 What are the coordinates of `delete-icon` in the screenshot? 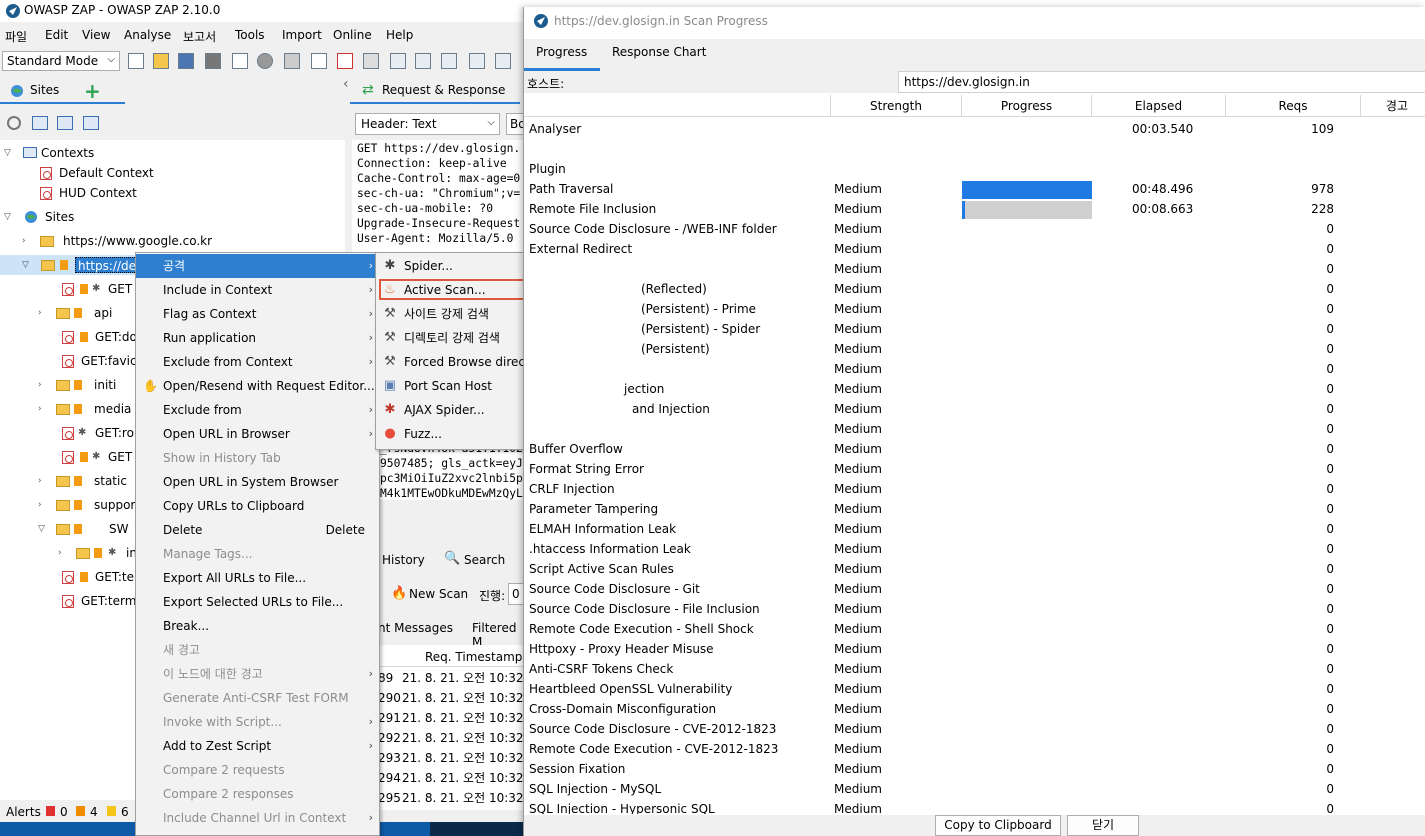 It's located at (345, 61).